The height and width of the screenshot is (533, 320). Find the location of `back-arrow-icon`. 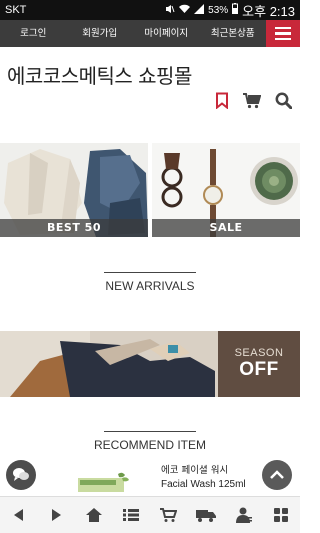

back-arrow-icon is located at coordinates (19, 515).